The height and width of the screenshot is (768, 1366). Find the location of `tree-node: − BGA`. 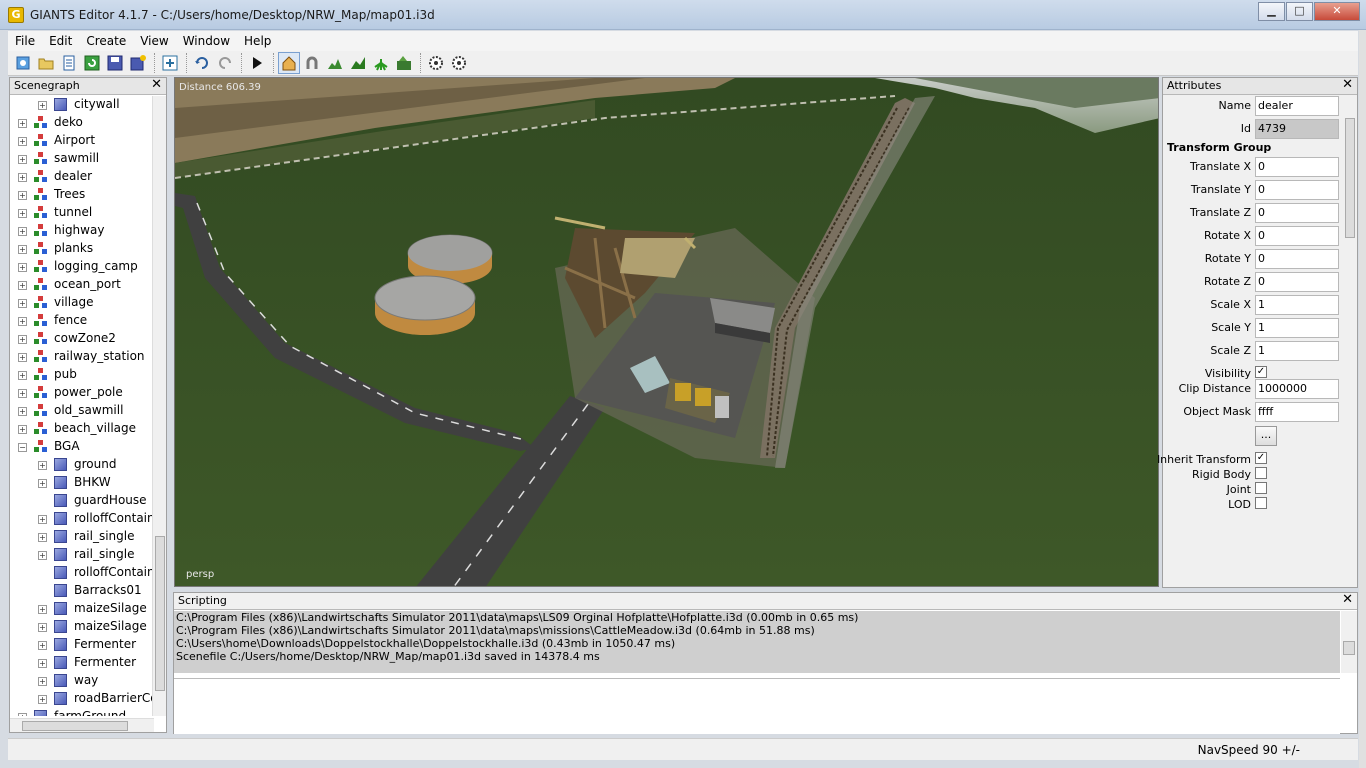

tree-node: − BGA is located at coordinates (84, 447).